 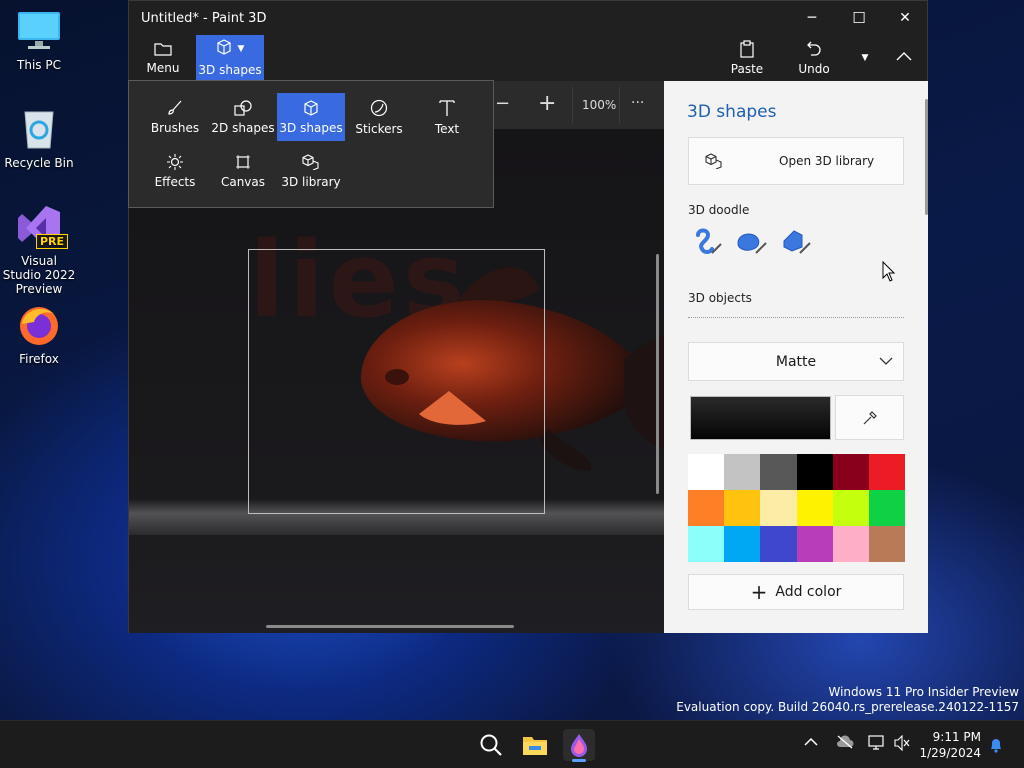 I want to click on network-icon, so click(x=876, y=742).